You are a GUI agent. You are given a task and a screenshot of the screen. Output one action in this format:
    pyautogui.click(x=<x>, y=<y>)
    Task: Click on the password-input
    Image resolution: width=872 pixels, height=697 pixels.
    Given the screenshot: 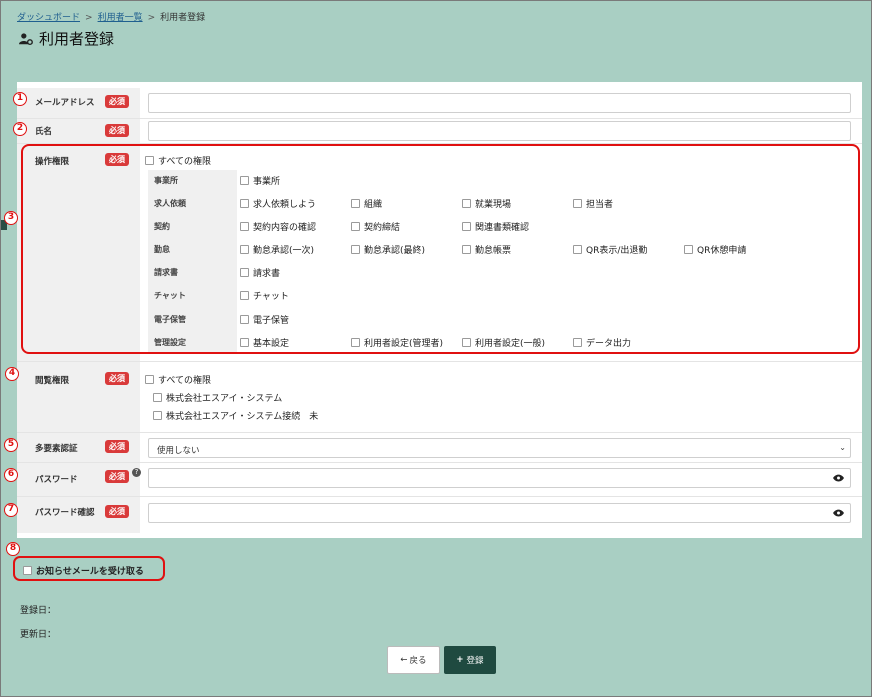 What is the action you would take?
    pyautogui.click(x=499, y=478)
    